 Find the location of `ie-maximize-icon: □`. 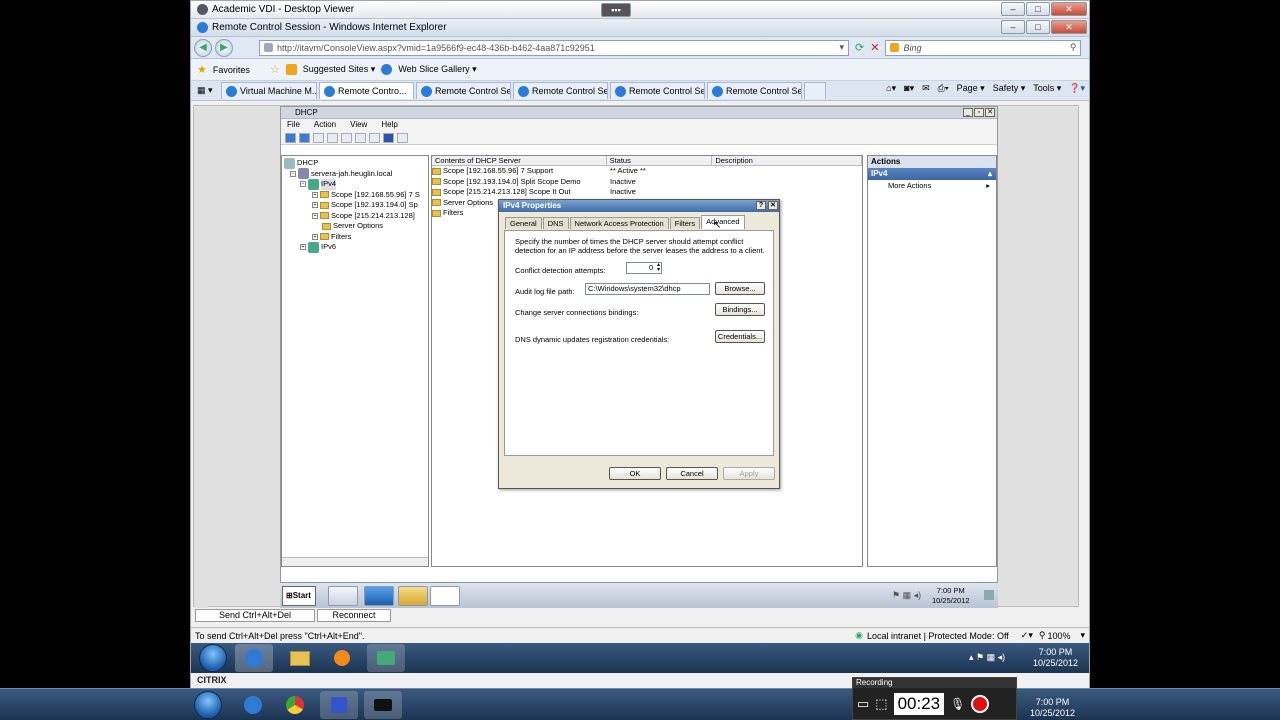

ie-maximize-icon: □ is located at coordinates (1038, 27).